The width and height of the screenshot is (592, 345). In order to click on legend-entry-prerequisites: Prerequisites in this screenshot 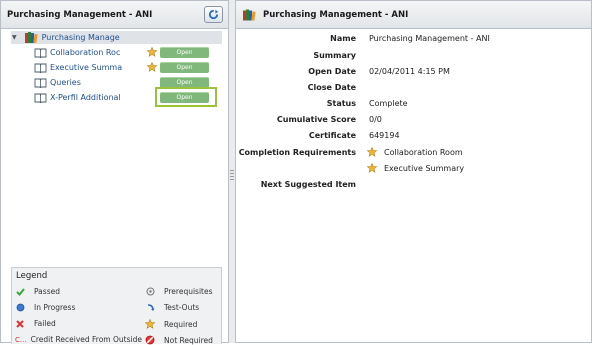, I will do `click(179, 291)`.